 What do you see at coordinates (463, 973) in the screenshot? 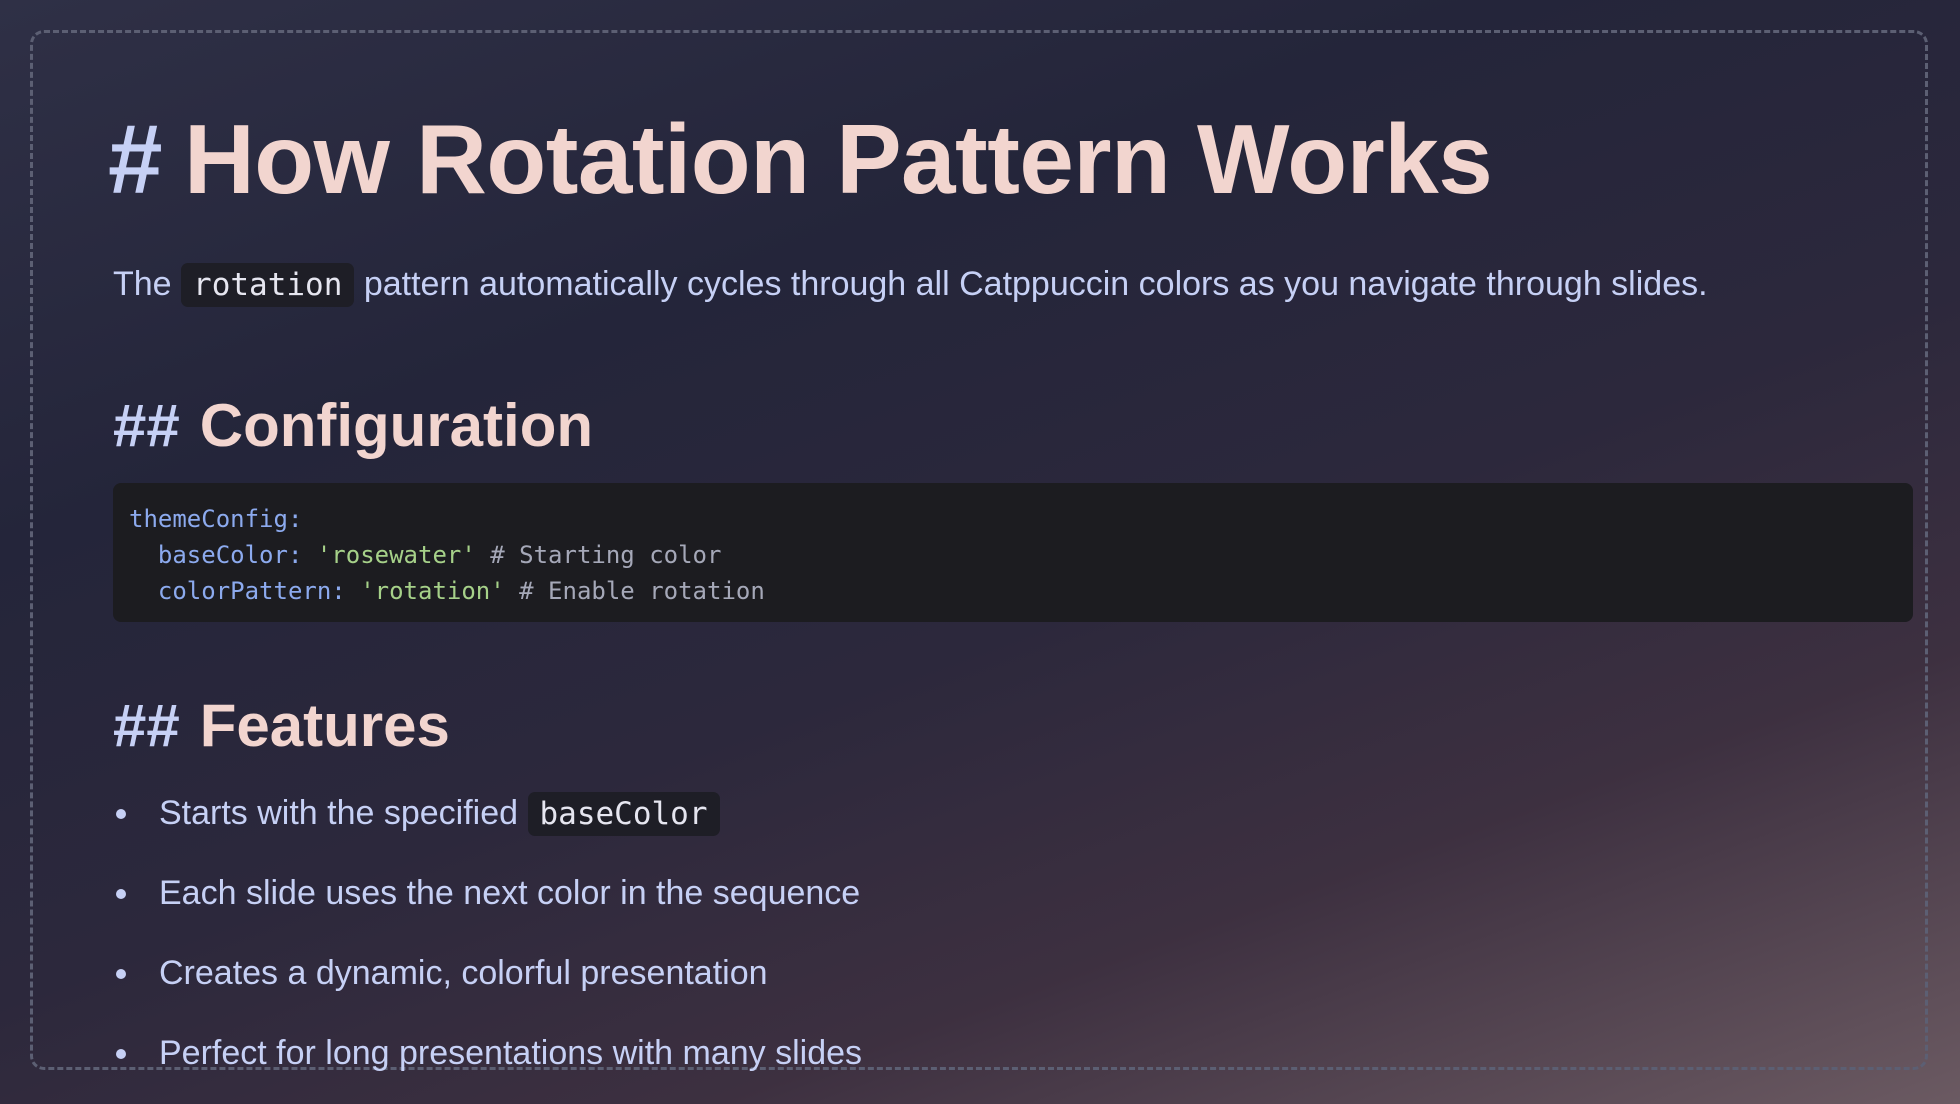
I see `list-item-text: Creates a dynamic, colorful presentation` at bounding box center [463, 973].